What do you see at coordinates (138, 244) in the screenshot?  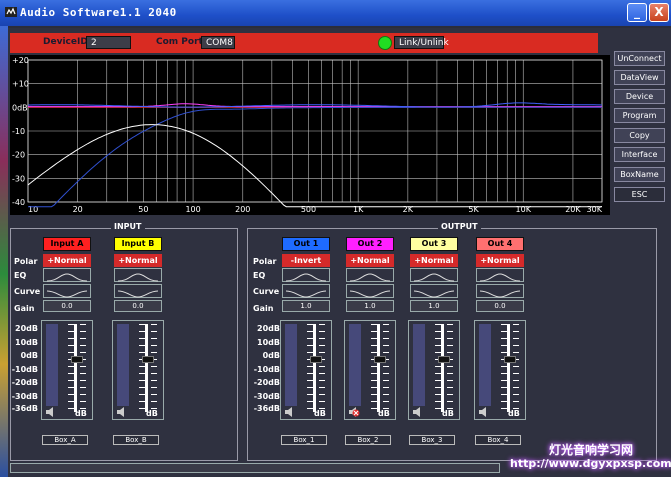 I see `channel-name-input-b: Input B` at bounding box center [138, 244].